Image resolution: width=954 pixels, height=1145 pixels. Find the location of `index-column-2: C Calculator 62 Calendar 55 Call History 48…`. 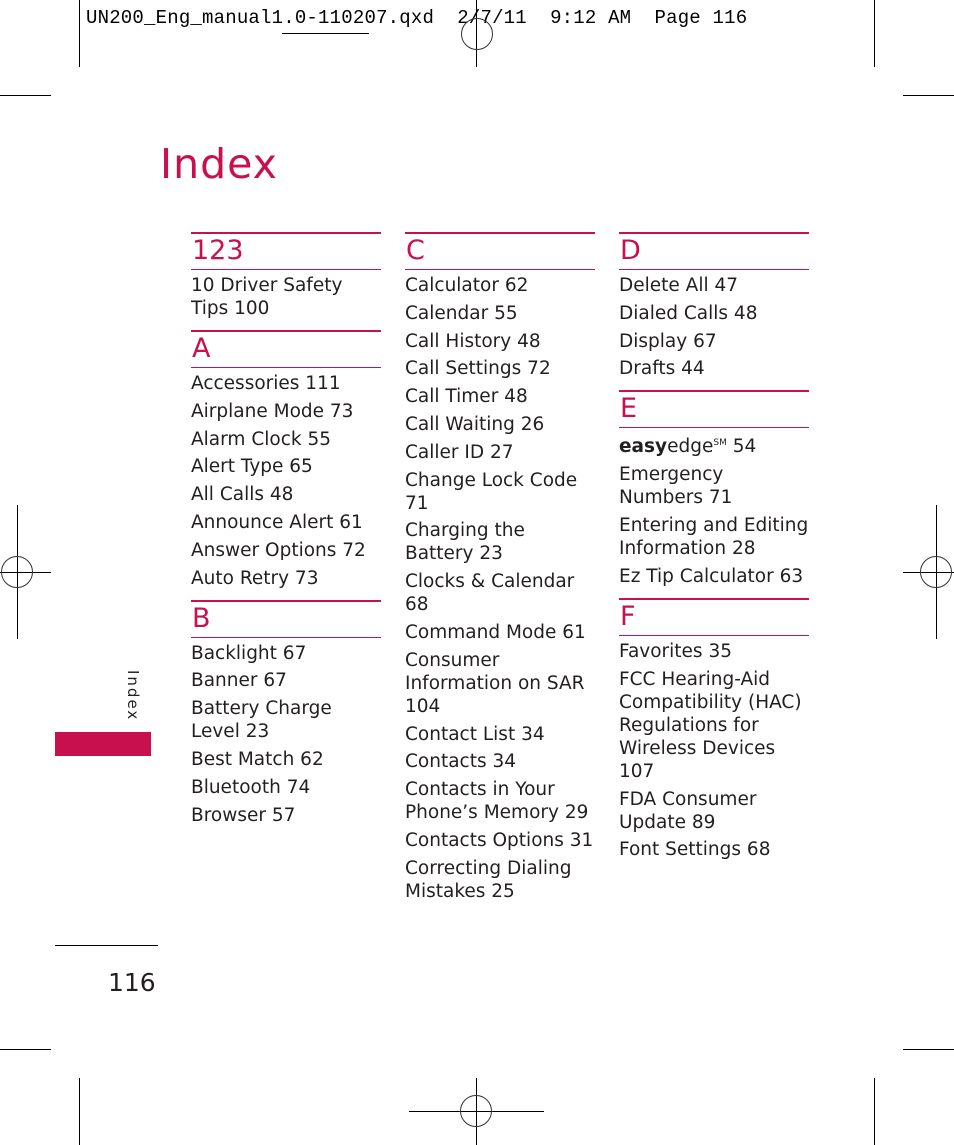

index-column-2: C Calculator 62 Calendar 55 Call History 48… is located at coordinates (500, 572).